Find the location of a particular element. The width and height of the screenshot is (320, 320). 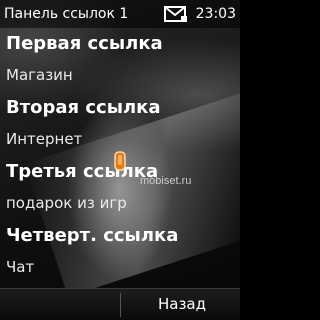

clock: 23:03 is located at coordinates (215, 14).